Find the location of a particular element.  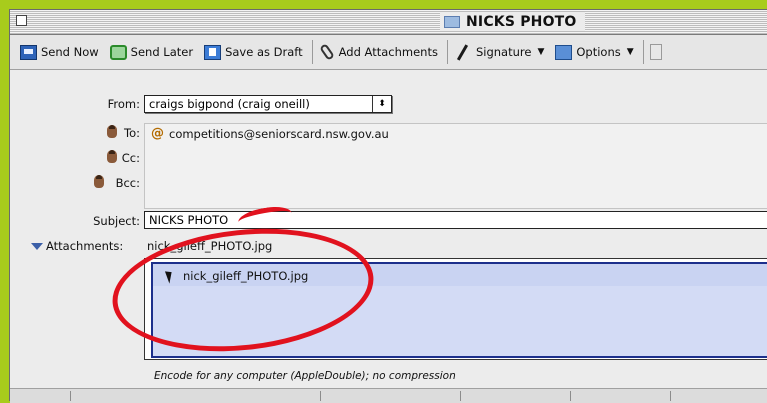

options-label: Options is located at coordinates (598, 52).